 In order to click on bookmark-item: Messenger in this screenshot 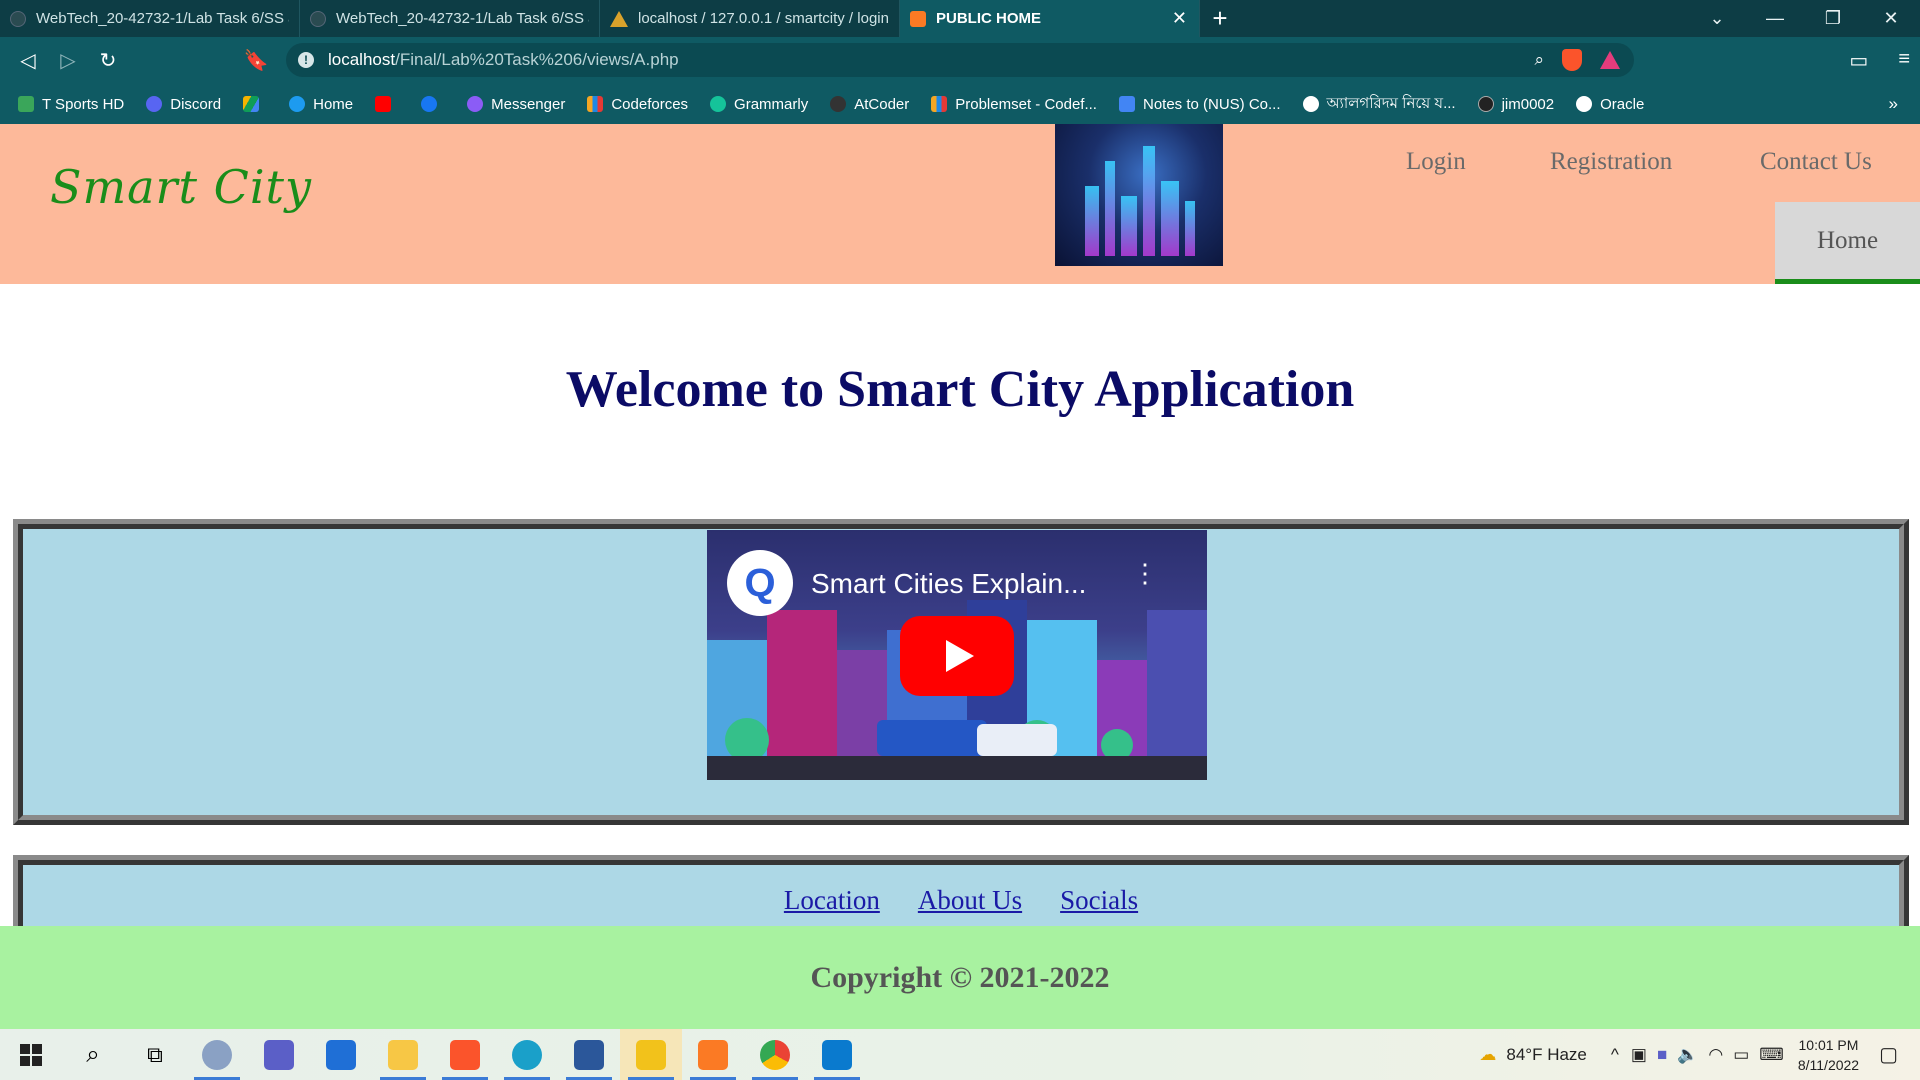, I will do `click(516, 104)`.